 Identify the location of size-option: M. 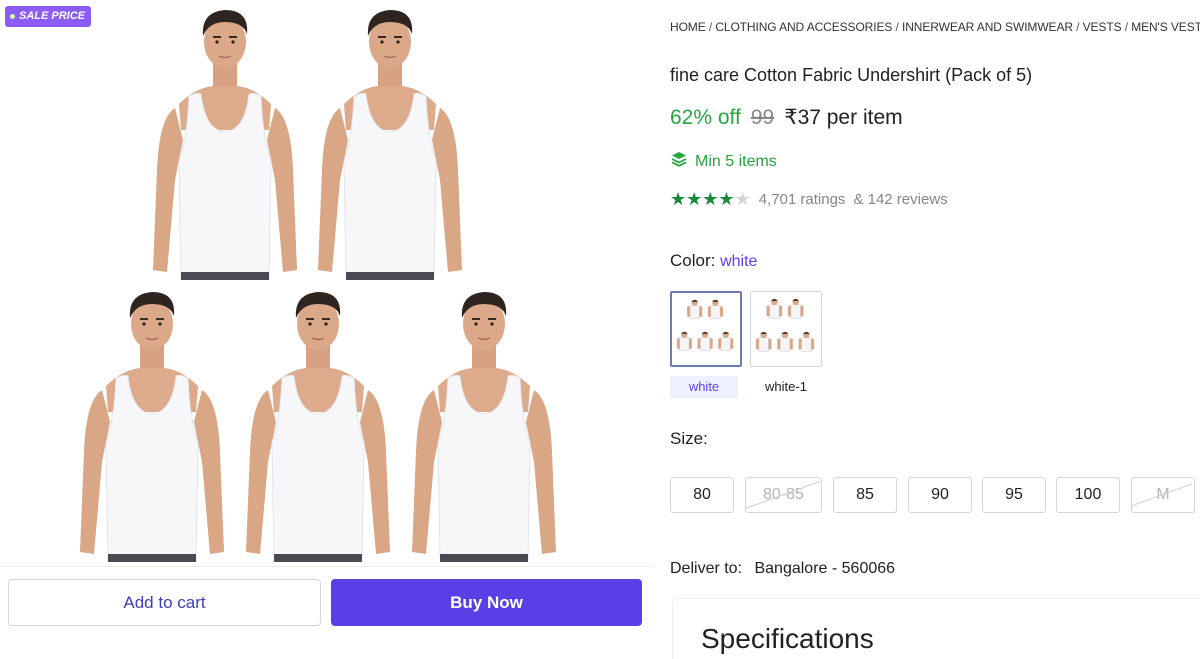
(1163, 495).